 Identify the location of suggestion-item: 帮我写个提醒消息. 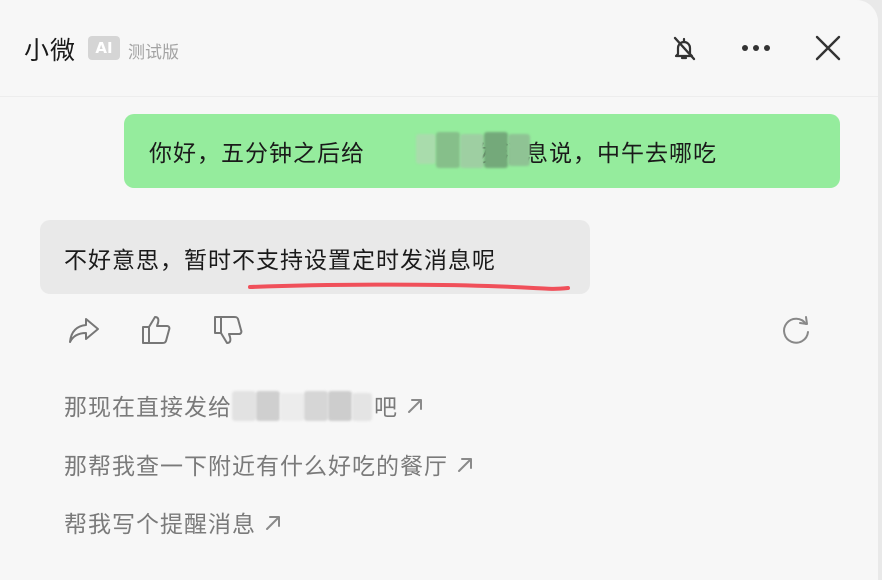
(174, 522).